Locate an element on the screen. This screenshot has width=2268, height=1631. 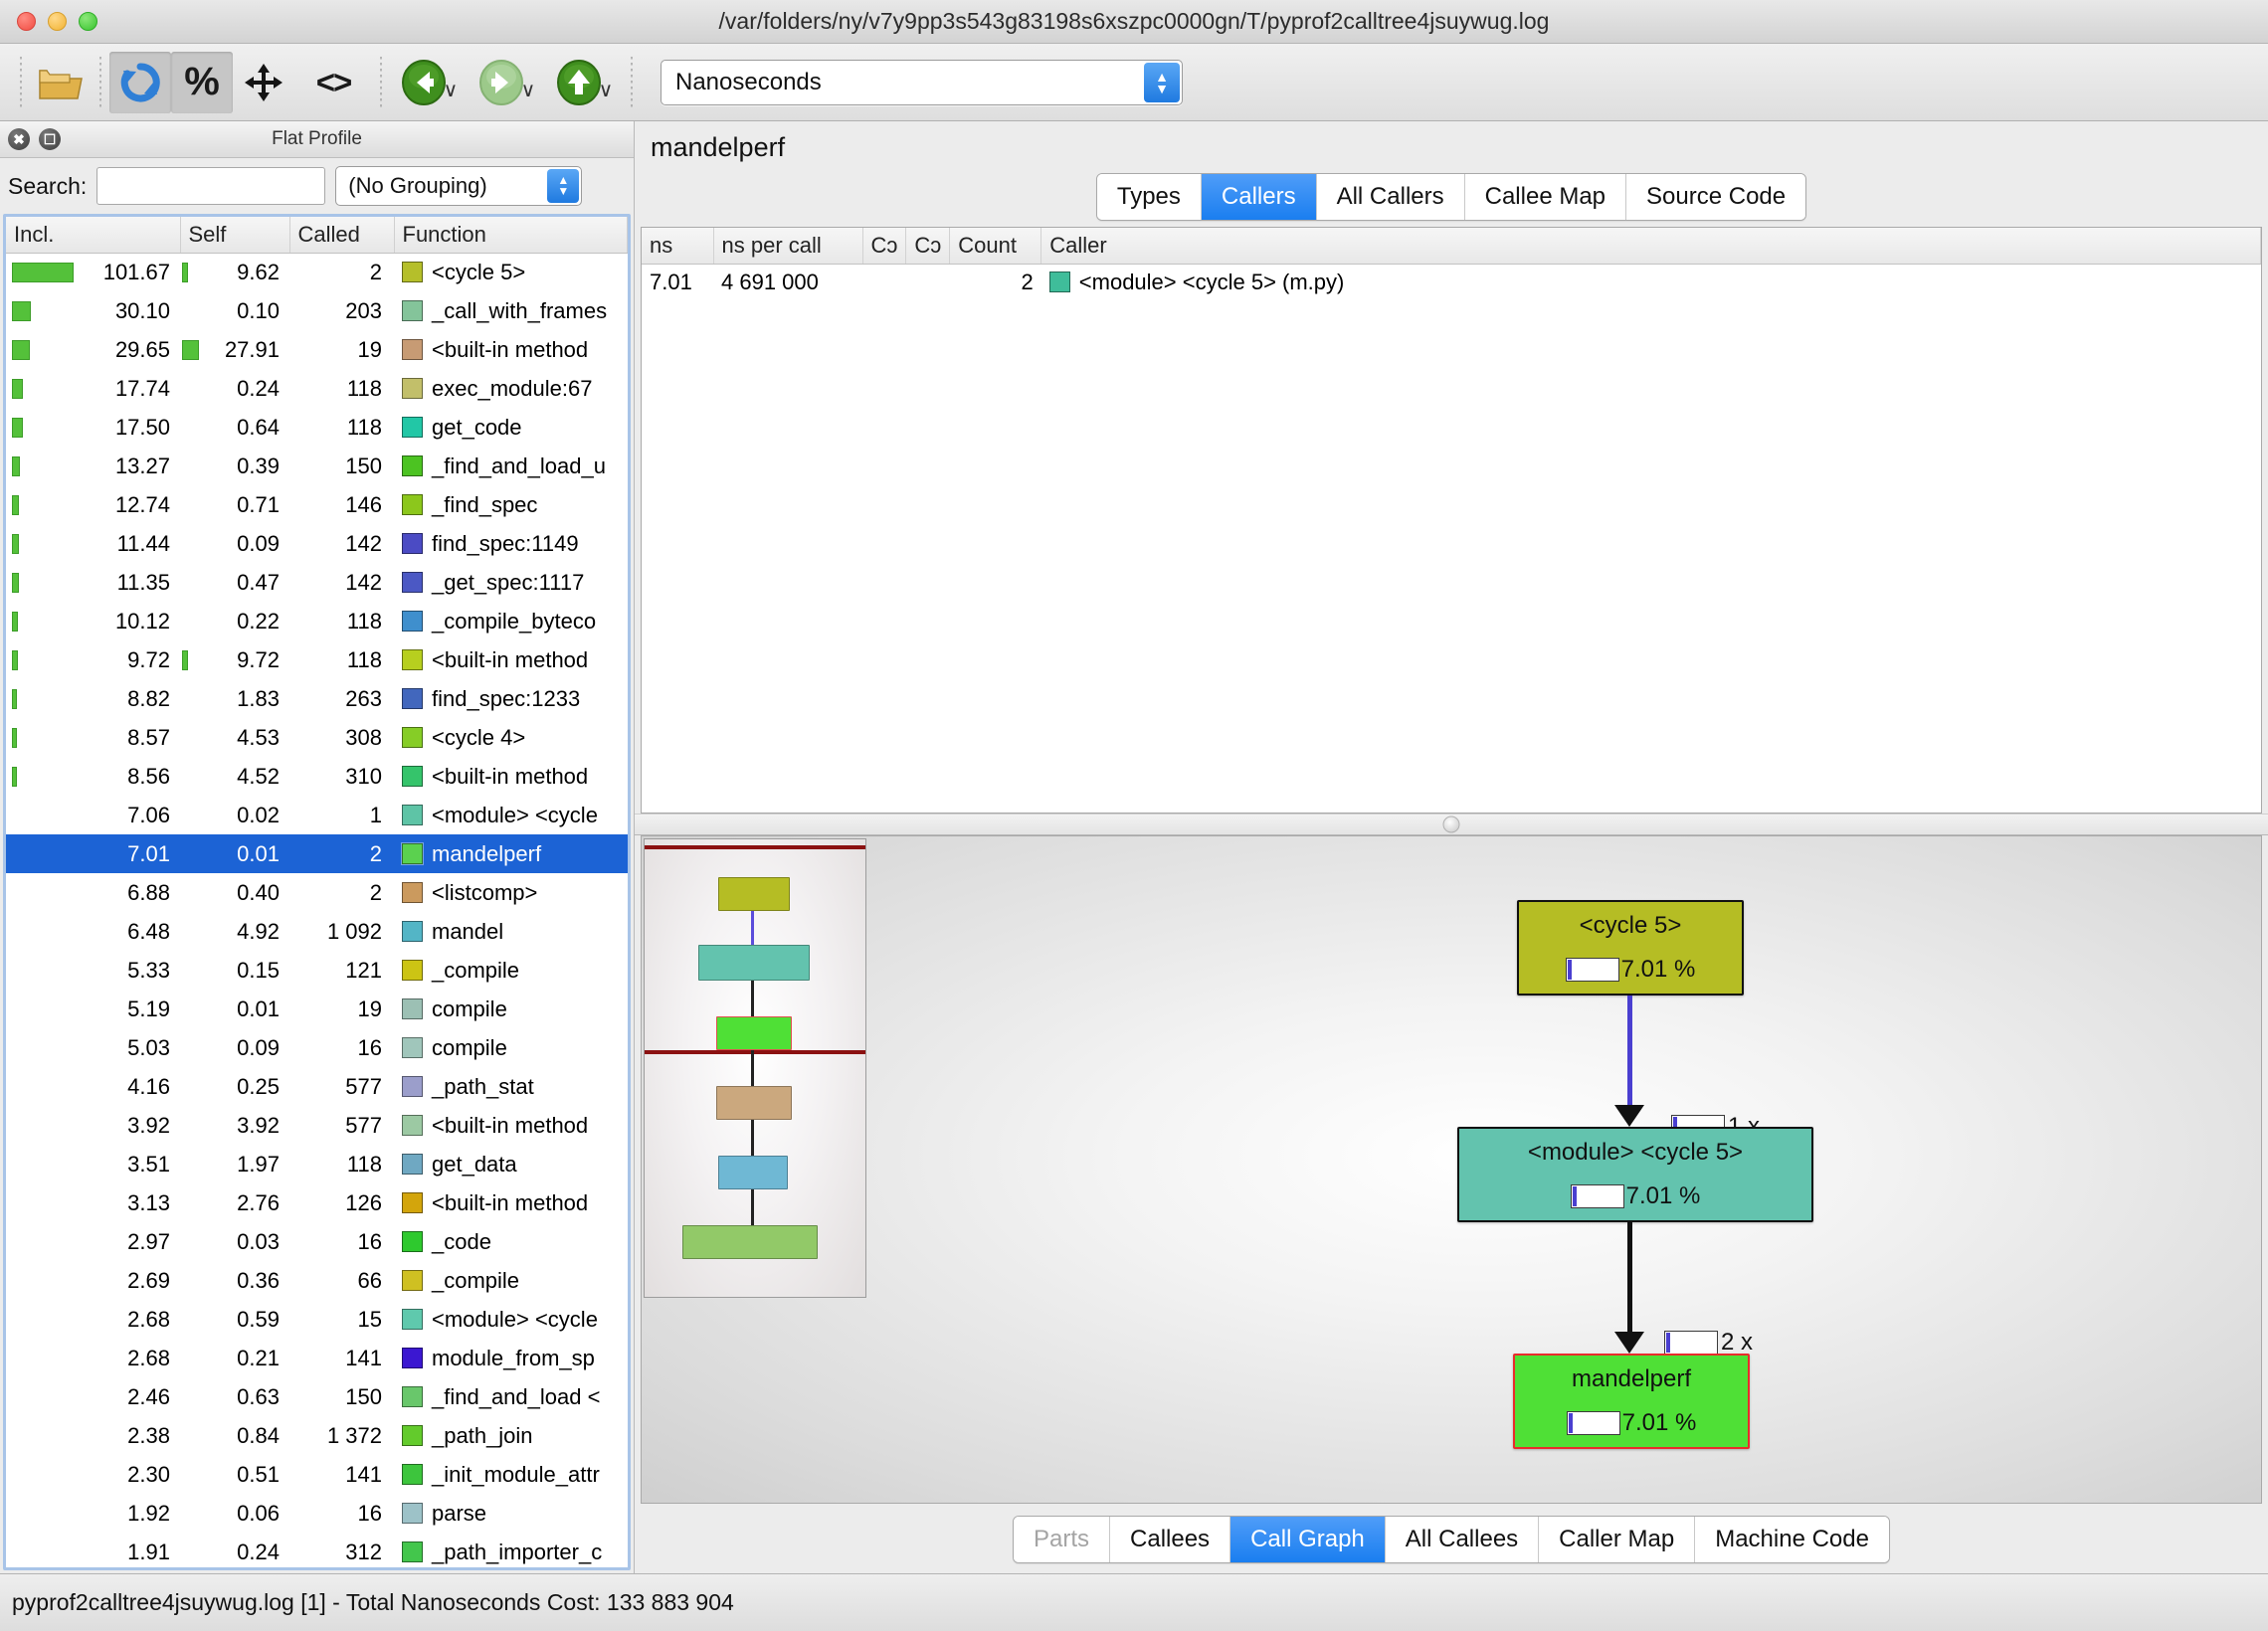
grouping-select: (No Grouping) ▲ ▼ is located at coordinates (459, 186).